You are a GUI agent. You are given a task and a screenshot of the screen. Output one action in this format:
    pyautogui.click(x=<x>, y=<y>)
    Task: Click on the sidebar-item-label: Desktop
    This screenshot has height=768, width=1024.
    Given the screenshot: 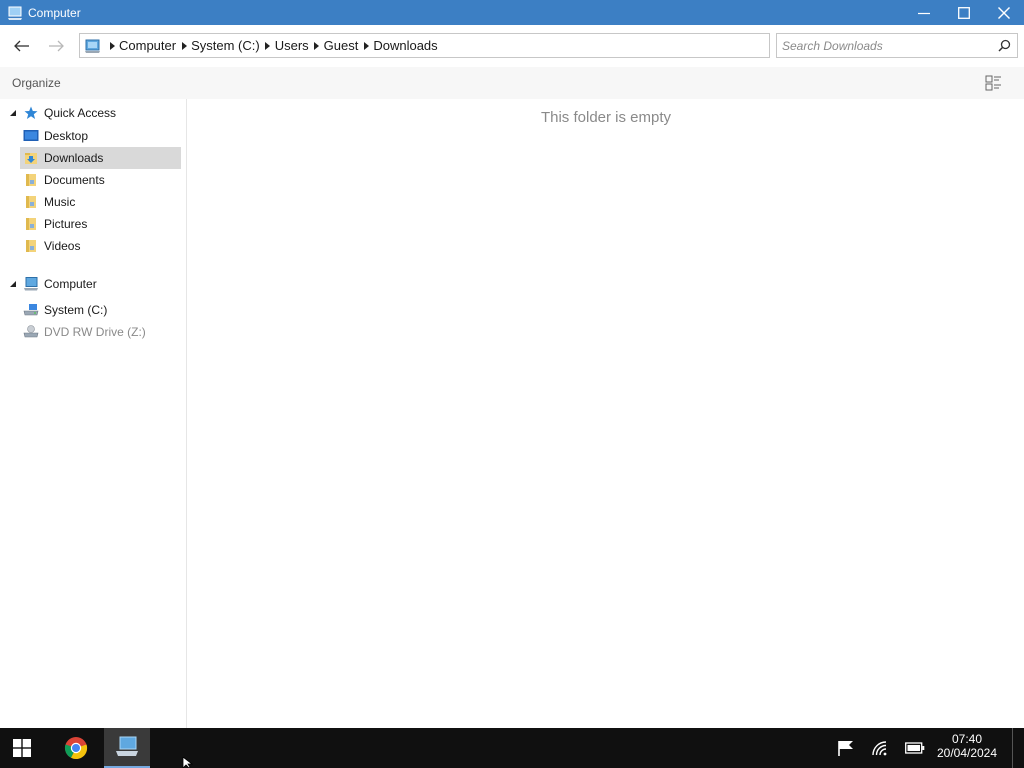 What is the action you would take?
    pyautogui.click(x=66, y=136)
    